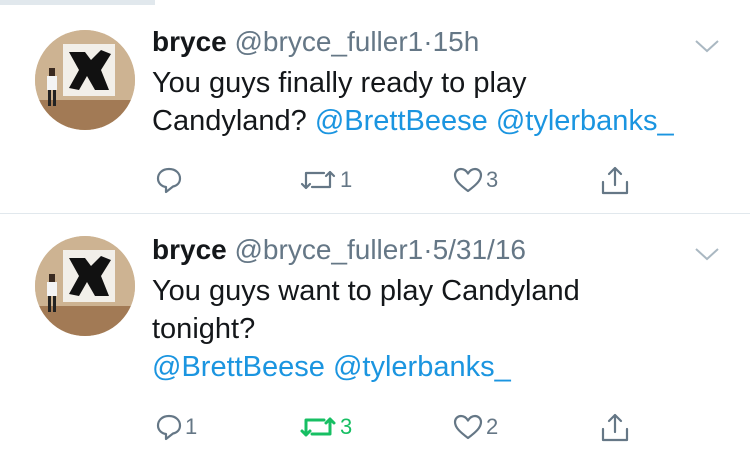  What do you see at coordinates (405, 180) in the screenshot?
I see `tweet-actions: 1 3` at bounding box center [405, 180].